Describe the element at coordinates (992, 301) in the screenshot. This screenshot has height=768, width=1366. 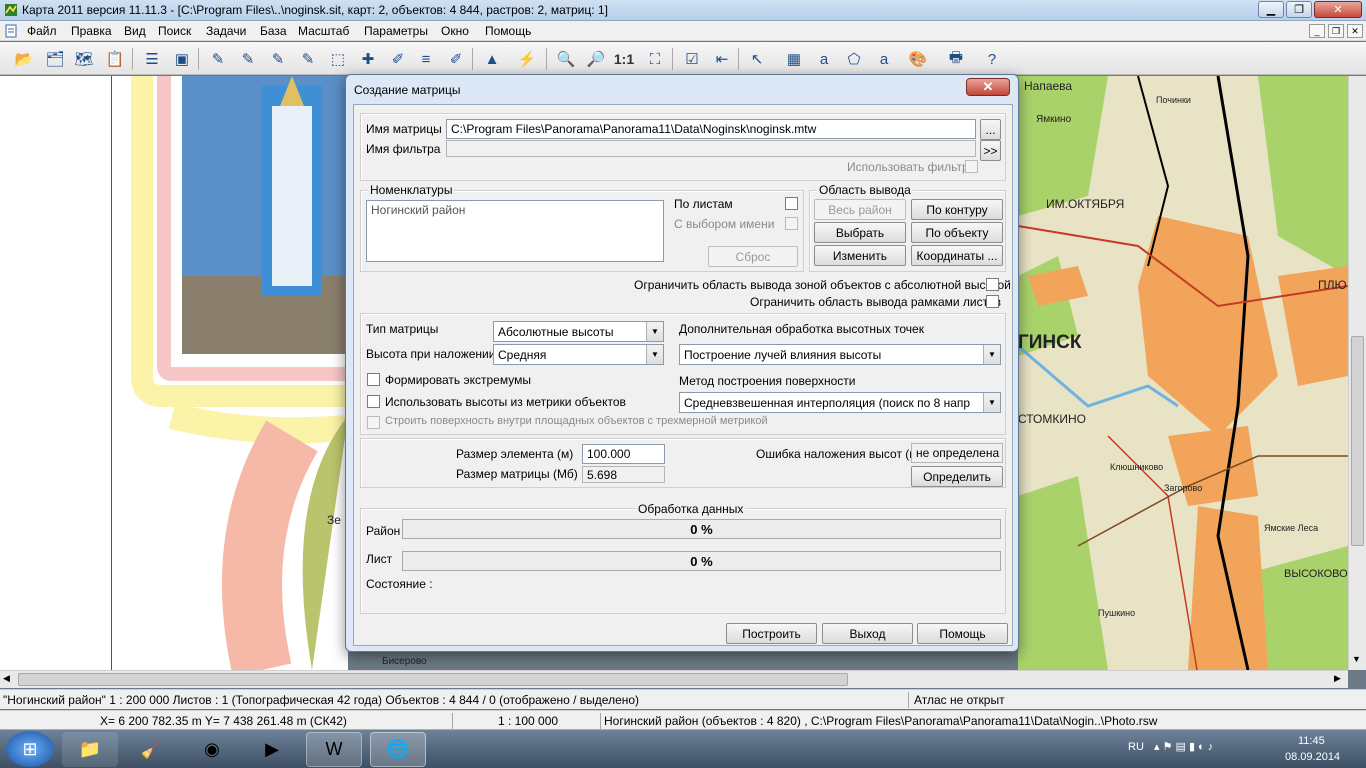
I see `limit-sheet-frames-checkbox` at that location.